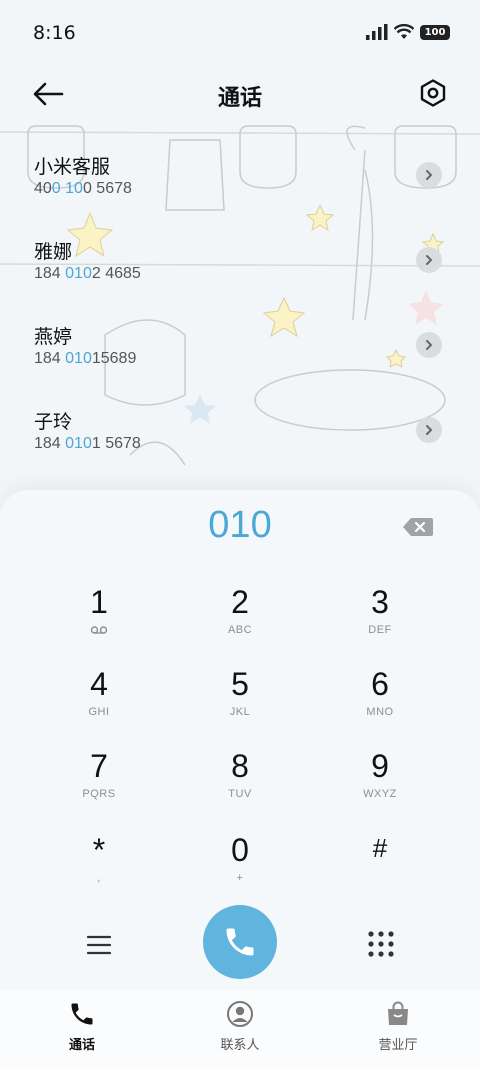 The width and height of the screenshot is (480, 1067). I want to click on key-4: 4 GHI, so click(99, 706).